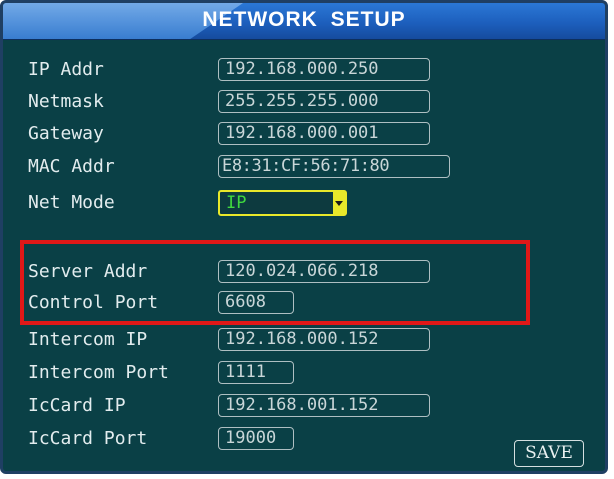 This screenshot has height=479, width=614. What do you see at coordinates (303, 373) in the screenshot?
I see `row-intercom-port: Intercom Port 1111` at bounding box center [303, 373].